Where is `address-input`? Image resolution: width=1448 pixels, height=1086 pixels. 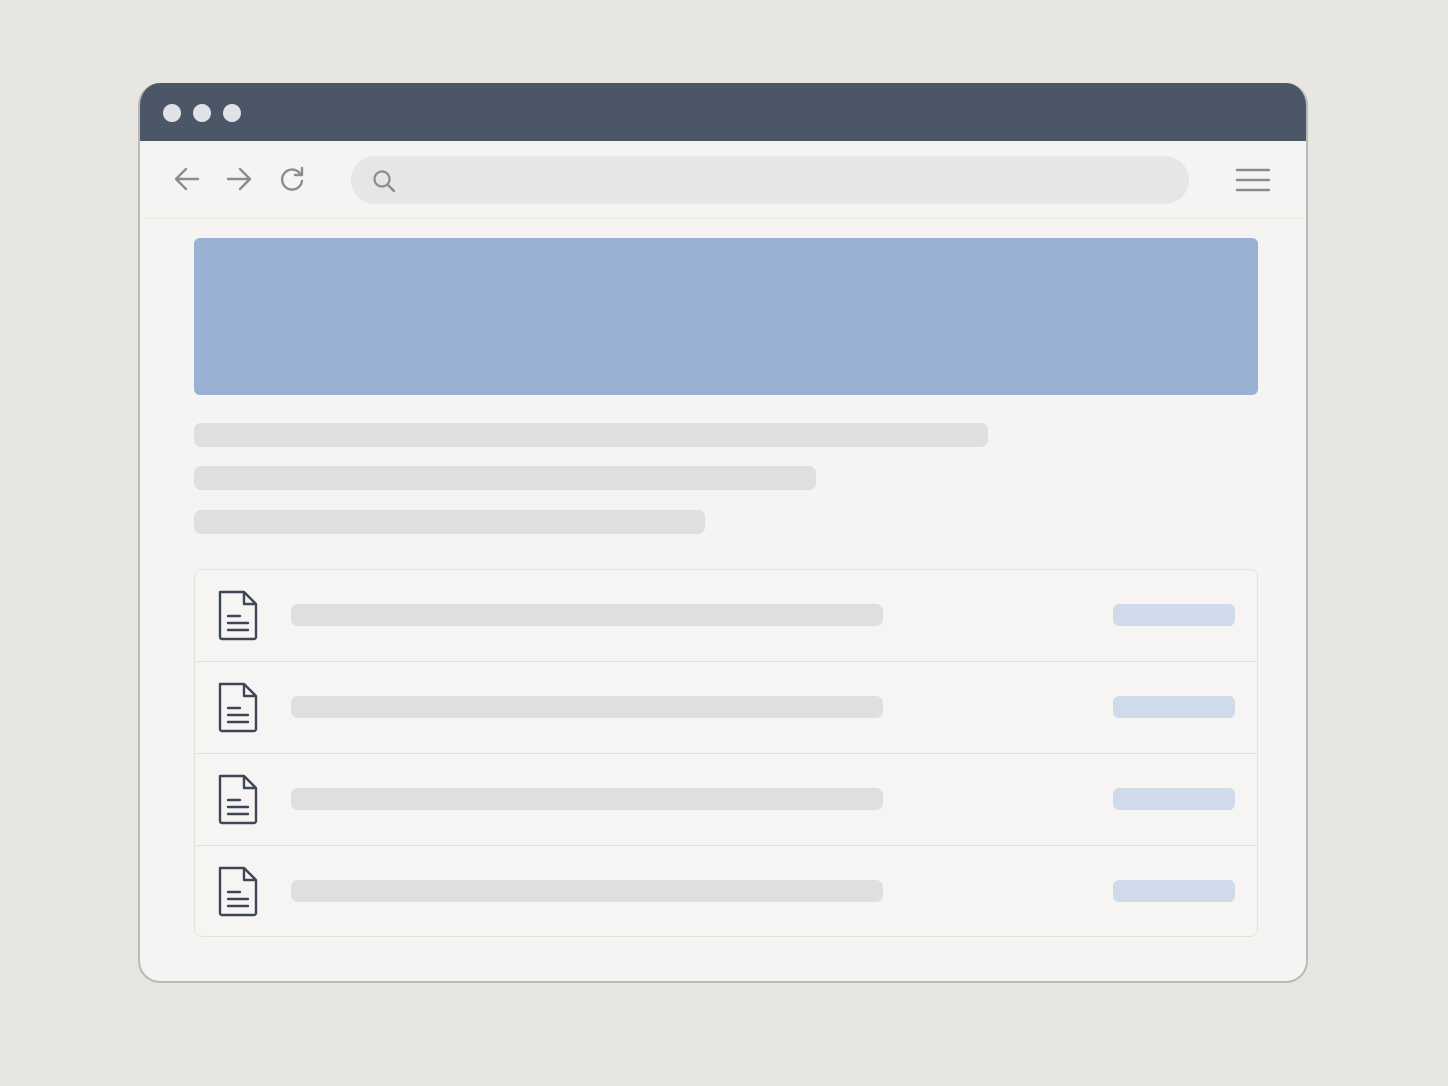
address-input is located at coordinates (785, 181).